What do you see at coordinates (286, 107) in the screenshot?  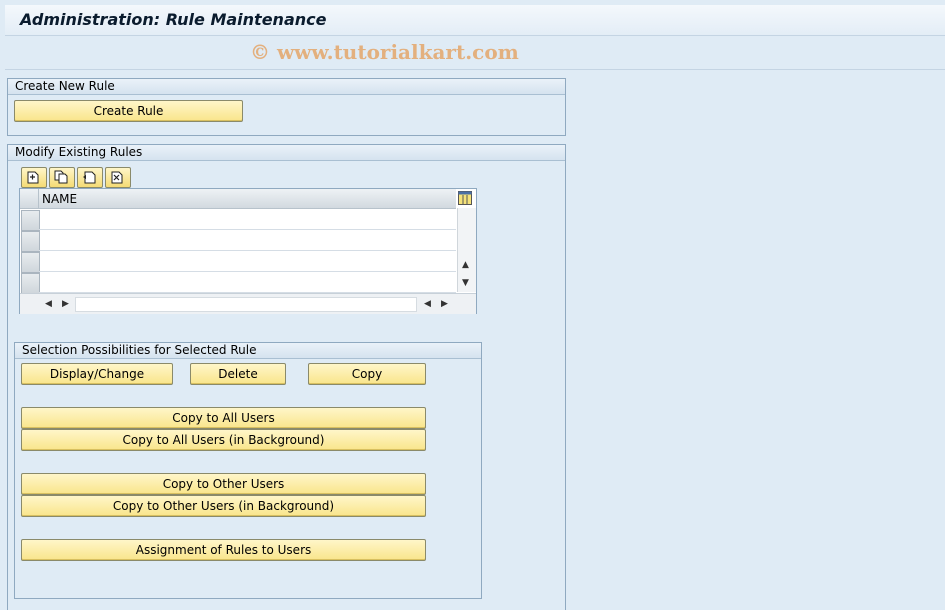 I see `create-rule-group: Create New Rule Create Rule` at bounding box center [286, 107].